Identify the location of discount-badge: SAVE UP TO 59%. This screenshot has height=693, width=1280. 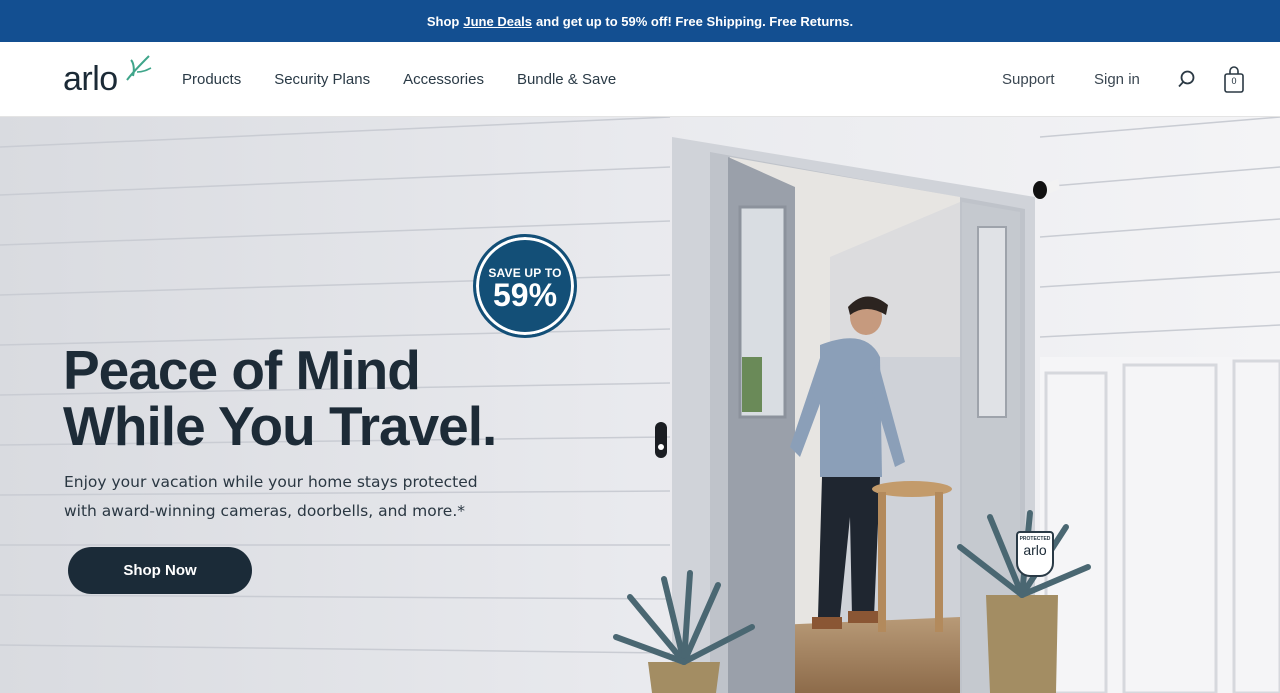
(525, 286).